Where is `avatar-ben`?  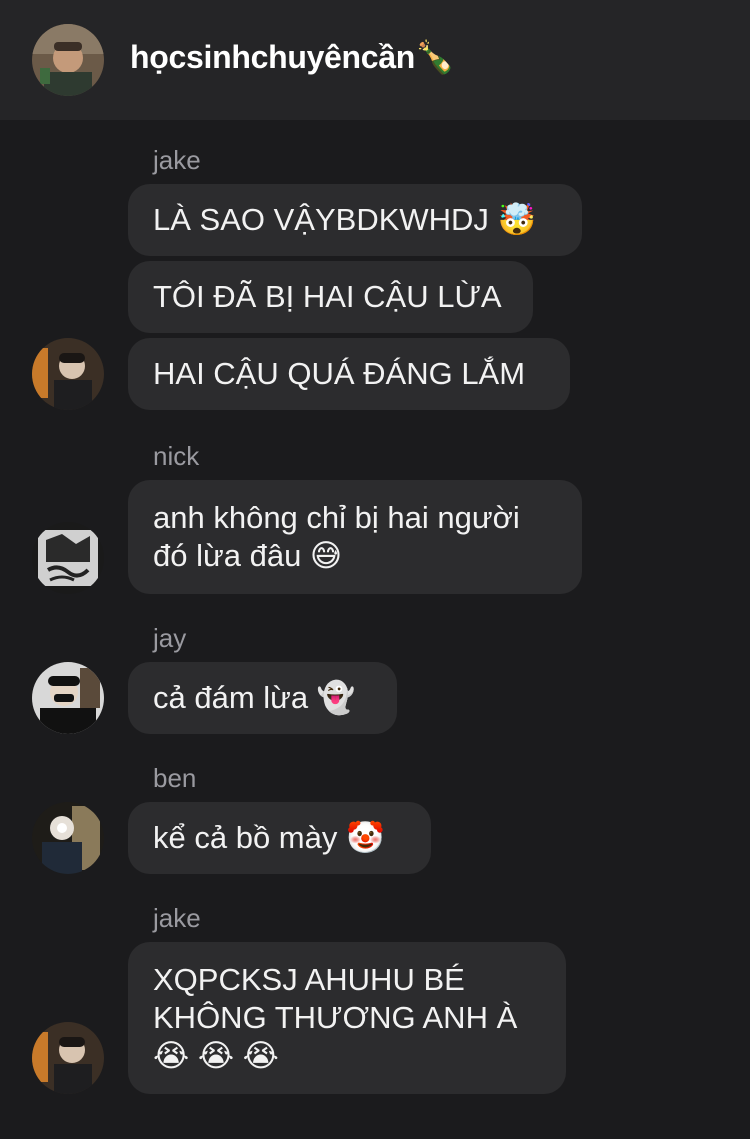
avatar-ben is located at coordinates (68, 838).